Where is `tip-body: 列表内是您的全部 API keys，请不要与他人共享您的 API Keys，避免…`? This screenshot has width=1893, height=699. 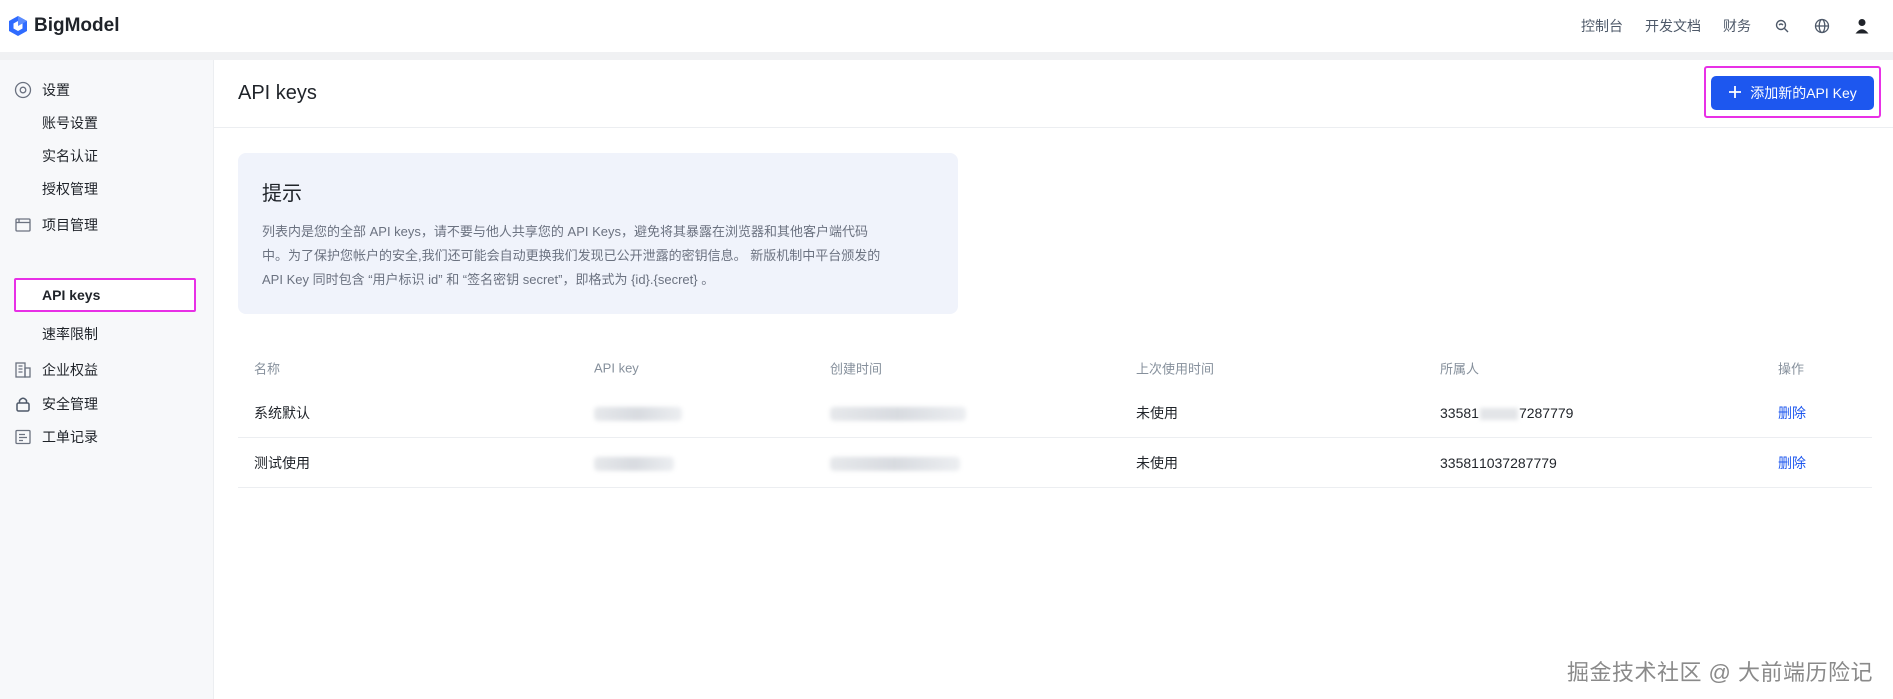
tip-body: 列表内是您的全部 API keys，请不要与他人共享您的 API Keys，避免… is located at coordinates (598, 256).